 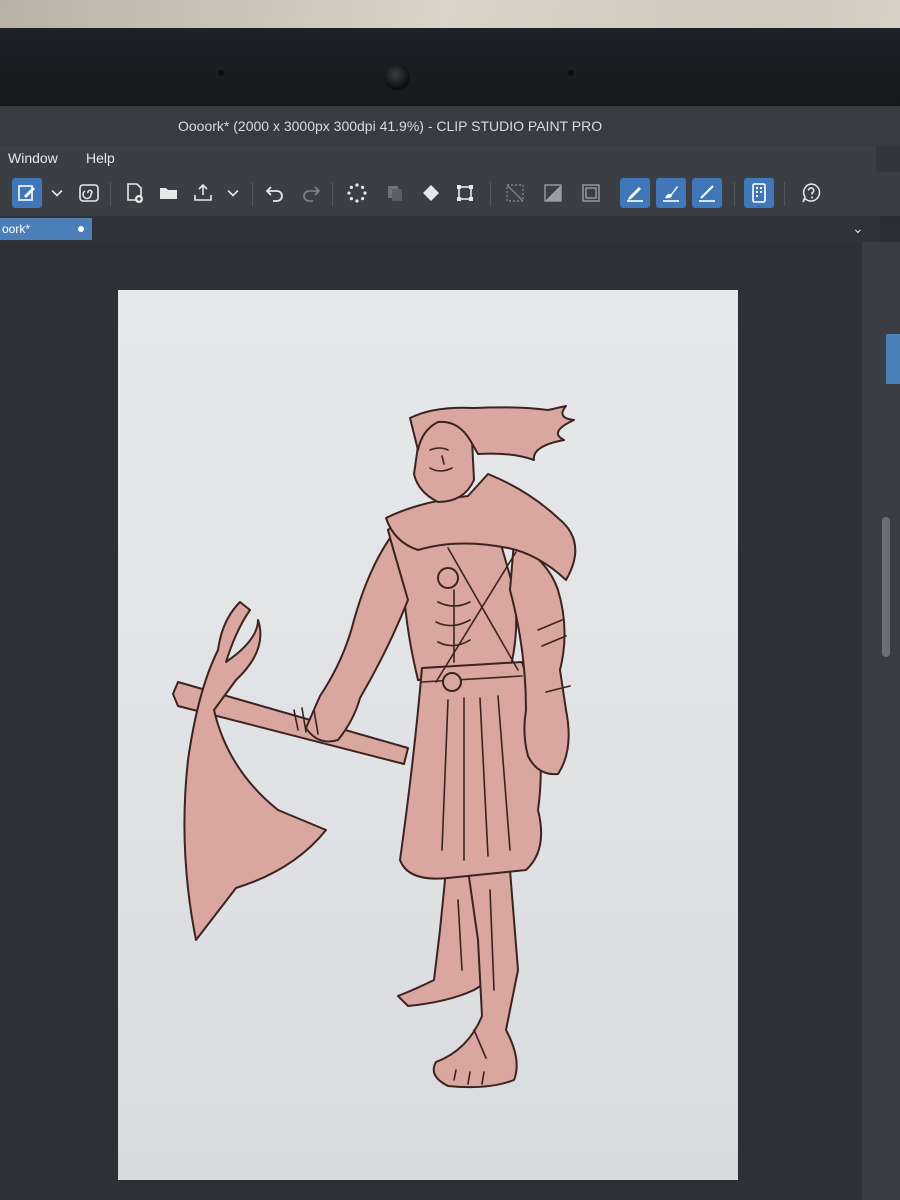 I want to click on unsaved-dot-icon, so click(x=81, y=229).